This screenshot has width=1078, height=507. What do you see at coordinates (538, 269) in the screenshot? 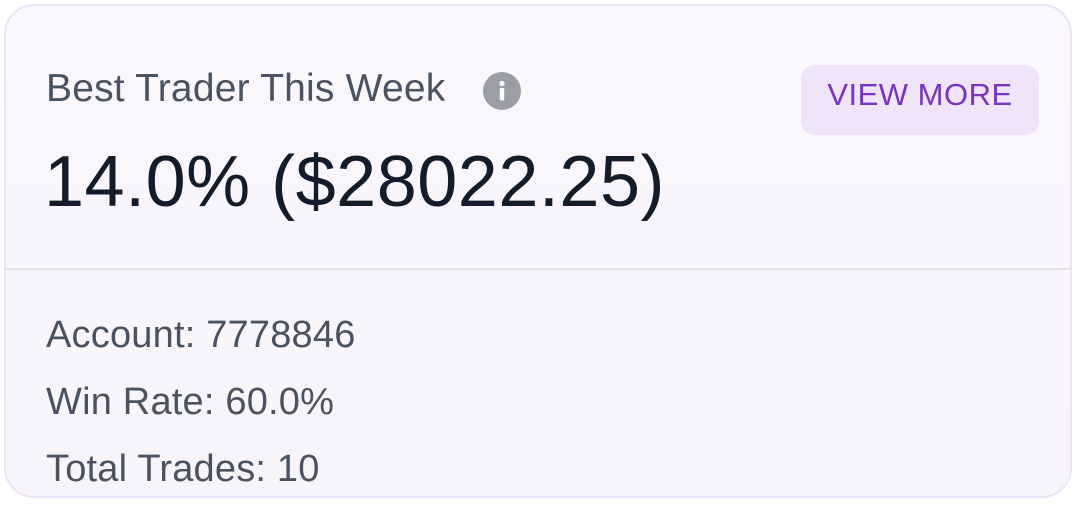
I see `divider` at bounding box center [538, 269].